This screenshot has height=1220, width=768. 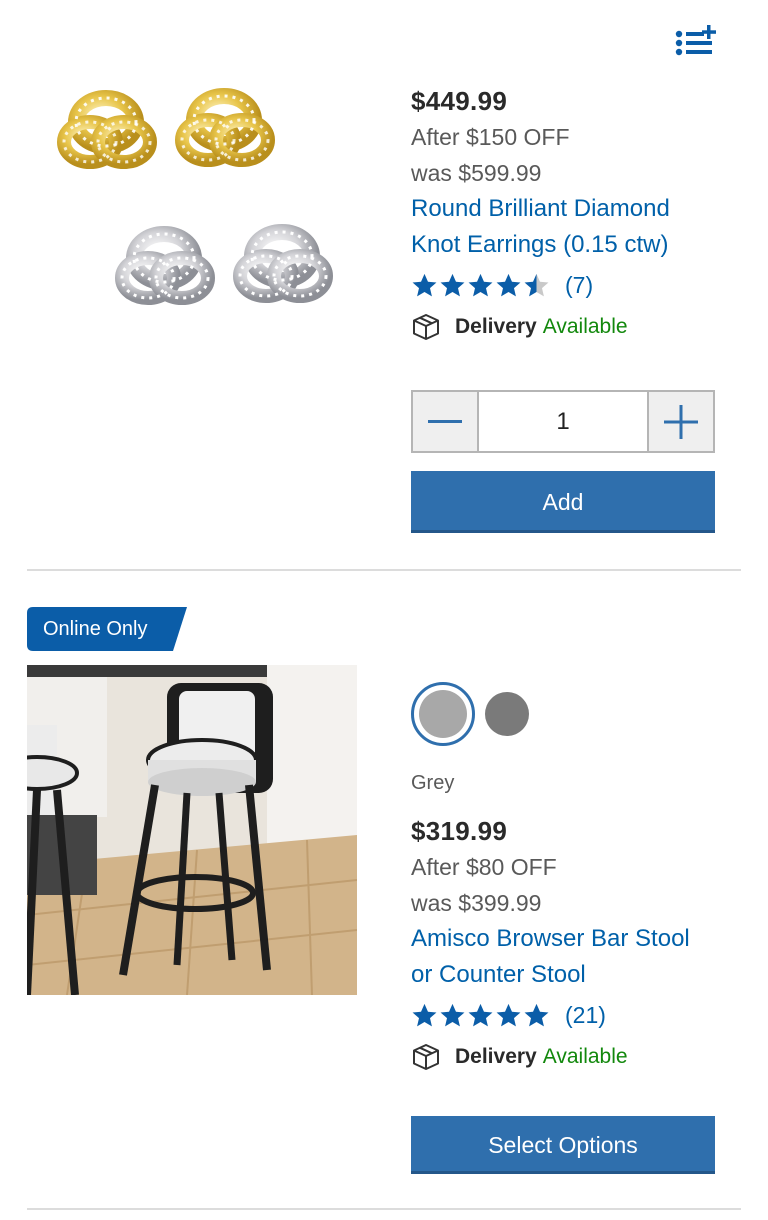 I want to click on selected-color-label: Grey, so click(x=433, y=783).